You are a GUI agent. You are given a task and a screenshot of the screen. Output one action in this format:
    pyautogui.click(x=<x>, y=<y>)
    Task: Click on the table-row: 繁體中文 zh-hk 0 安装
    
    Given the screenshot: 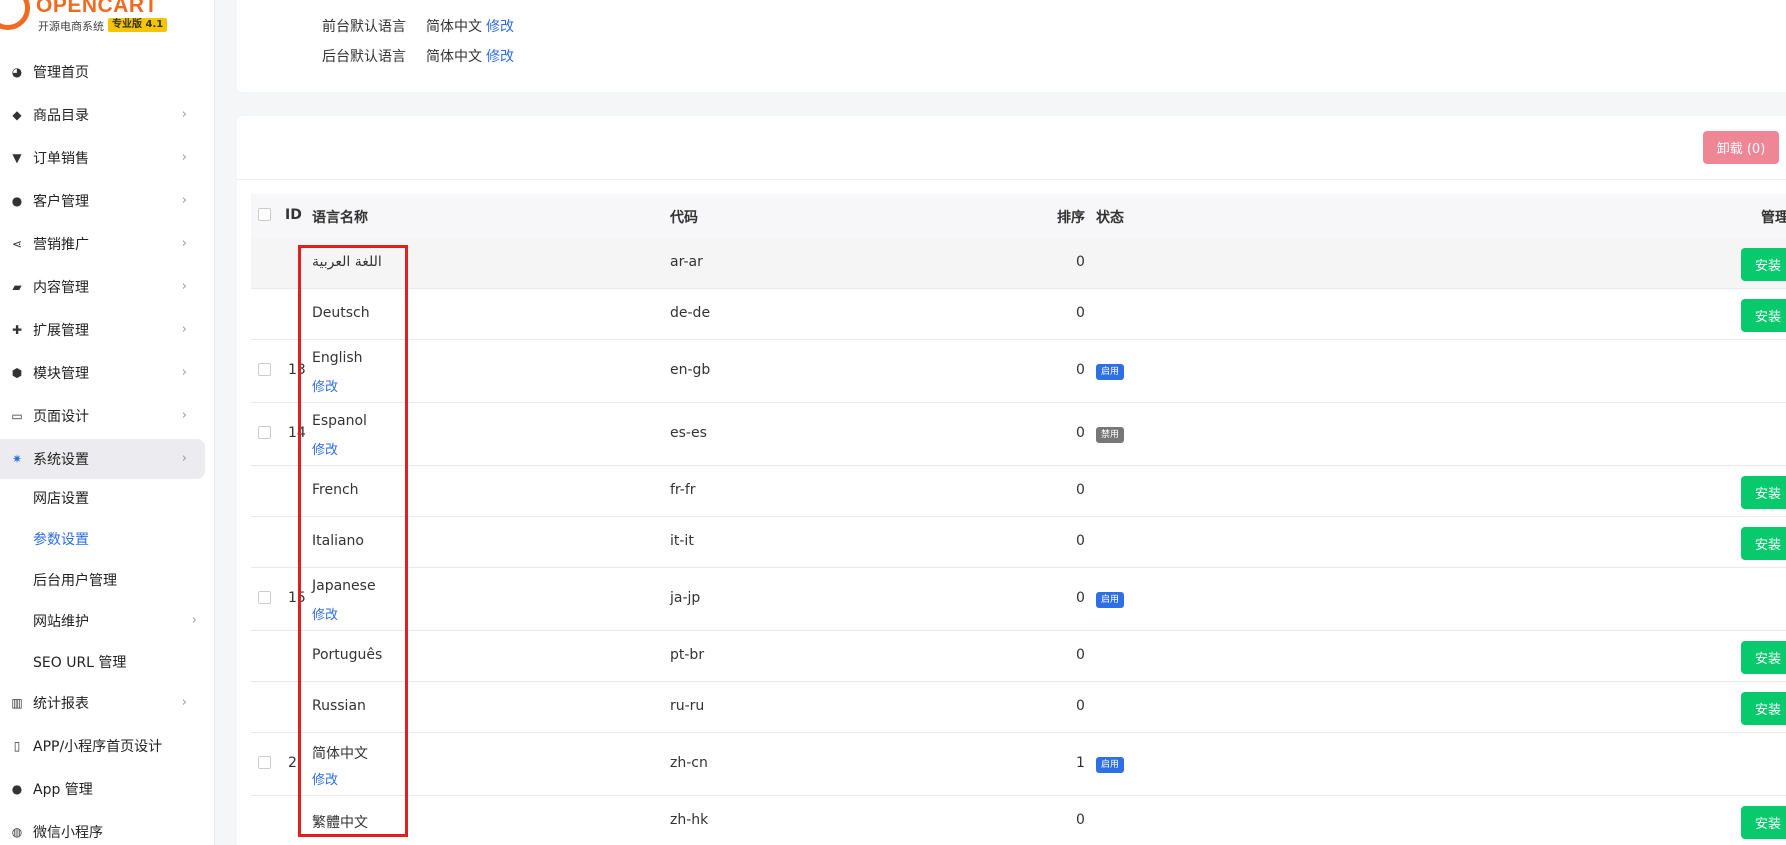 What is the action you would take?
    pyautogui.click(x=1018, y=820)
    